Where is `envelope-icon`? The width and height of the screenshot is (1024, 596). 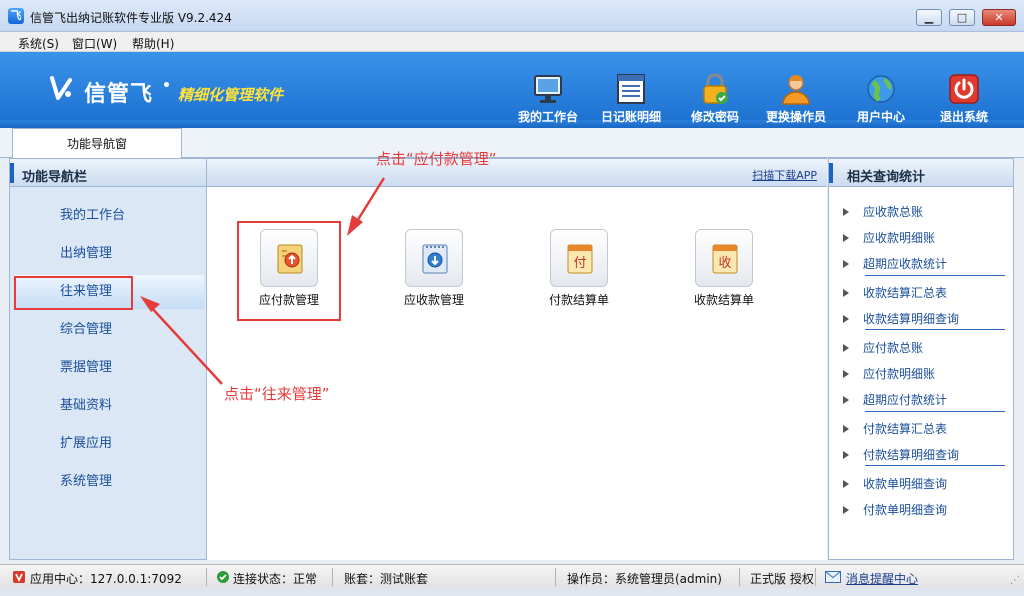
envelope-icon is located at coordinates (833, 577).